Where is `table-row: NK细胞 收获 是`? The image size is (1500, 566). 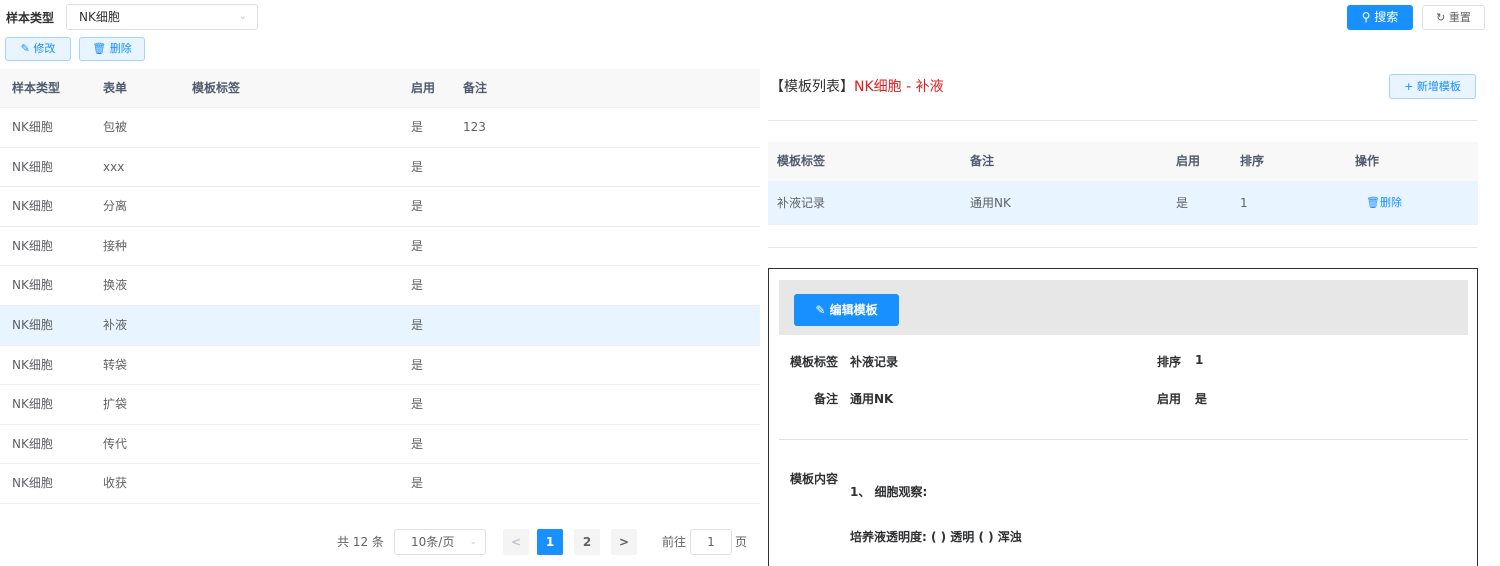
table-row: NK细胞 收获 是 is located at coordinates (380, 484).